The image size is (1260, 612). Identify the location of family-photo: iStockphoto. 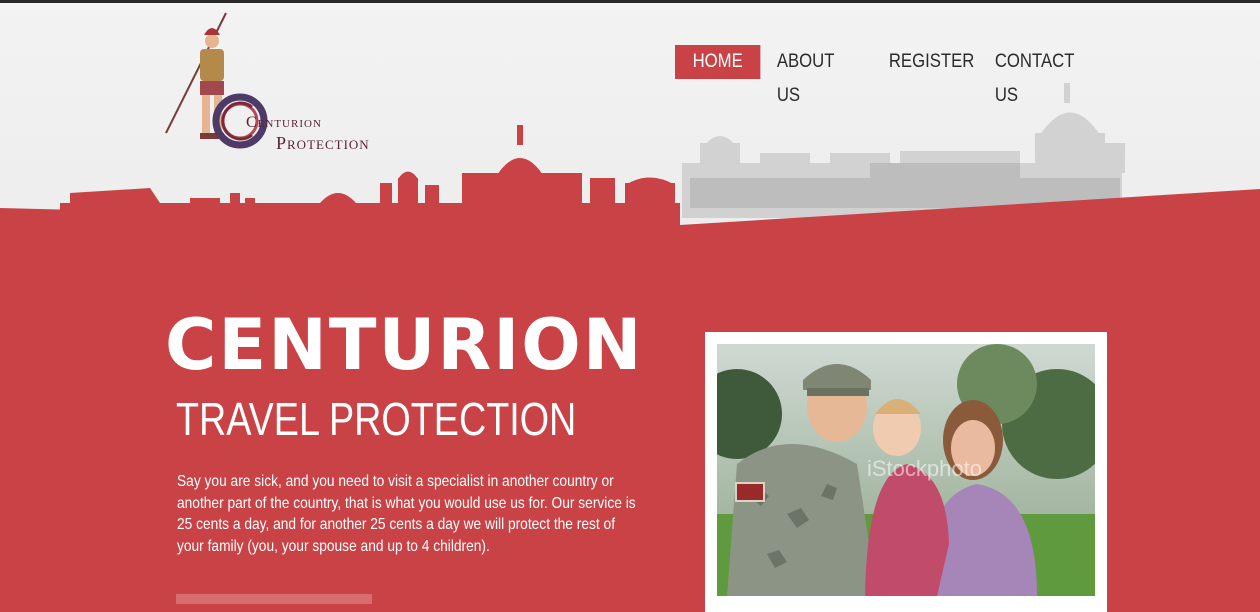
(906, 470).